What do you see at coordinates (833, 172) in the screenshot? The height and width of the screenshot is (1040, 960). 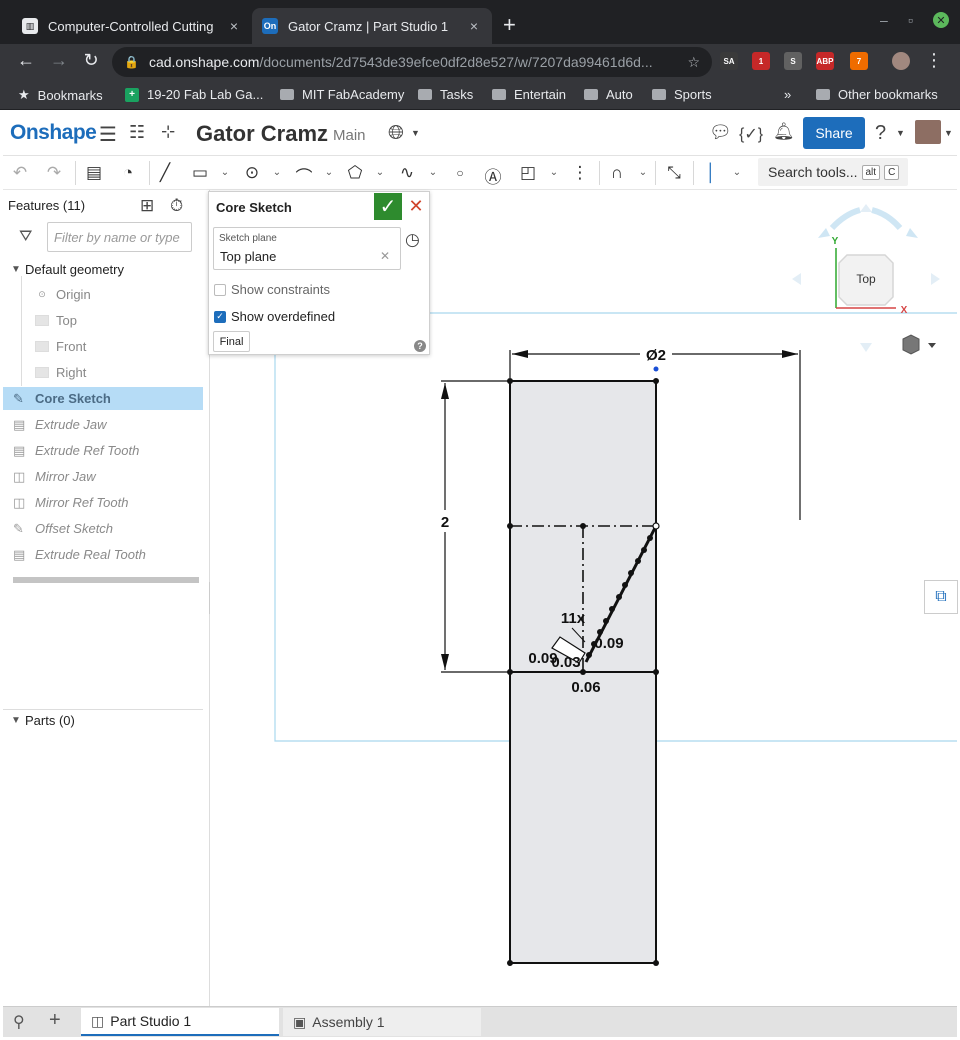 I see `search-tools-input: Search tools... alt C` at bounding box center [833, 172].